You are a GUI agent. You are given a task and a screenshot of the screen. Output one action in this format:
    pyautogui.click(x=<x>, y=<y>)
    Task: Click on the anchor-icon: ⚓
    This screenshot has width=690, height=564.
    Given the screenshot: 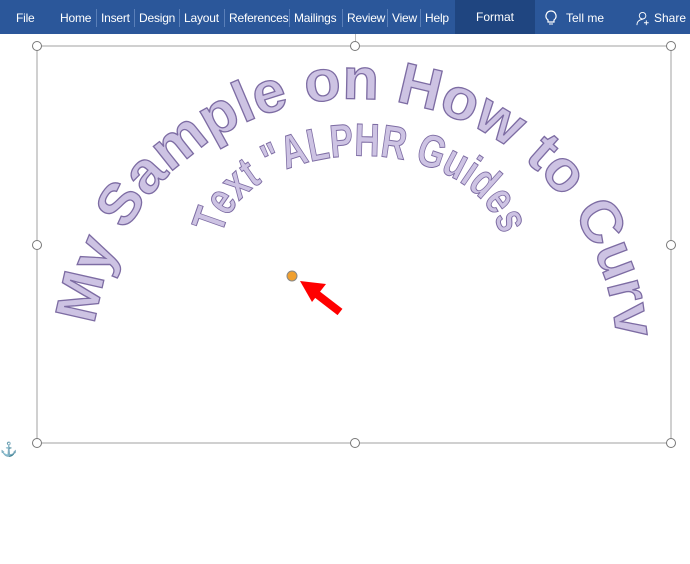 What is the action you would take?
    pyautogui.click(x=8, y=449)
    